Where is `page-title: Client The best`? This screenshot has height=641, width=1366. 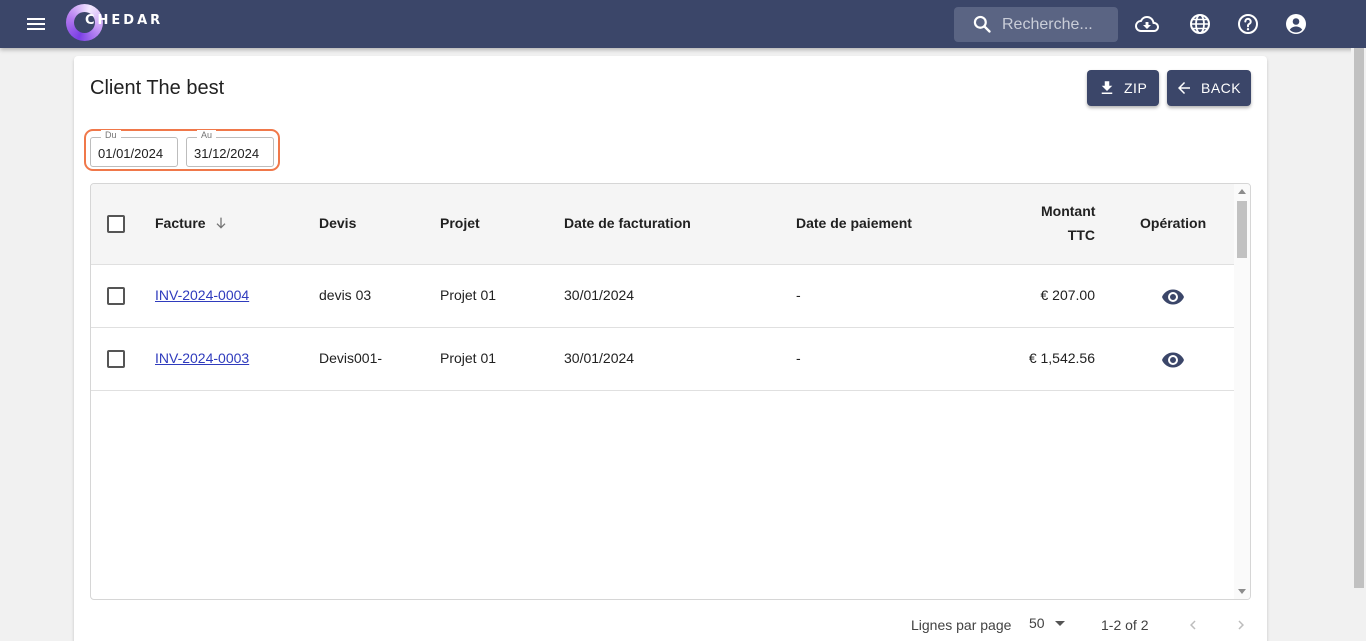
page-title: Client The best is located at coordinates (157, 88).